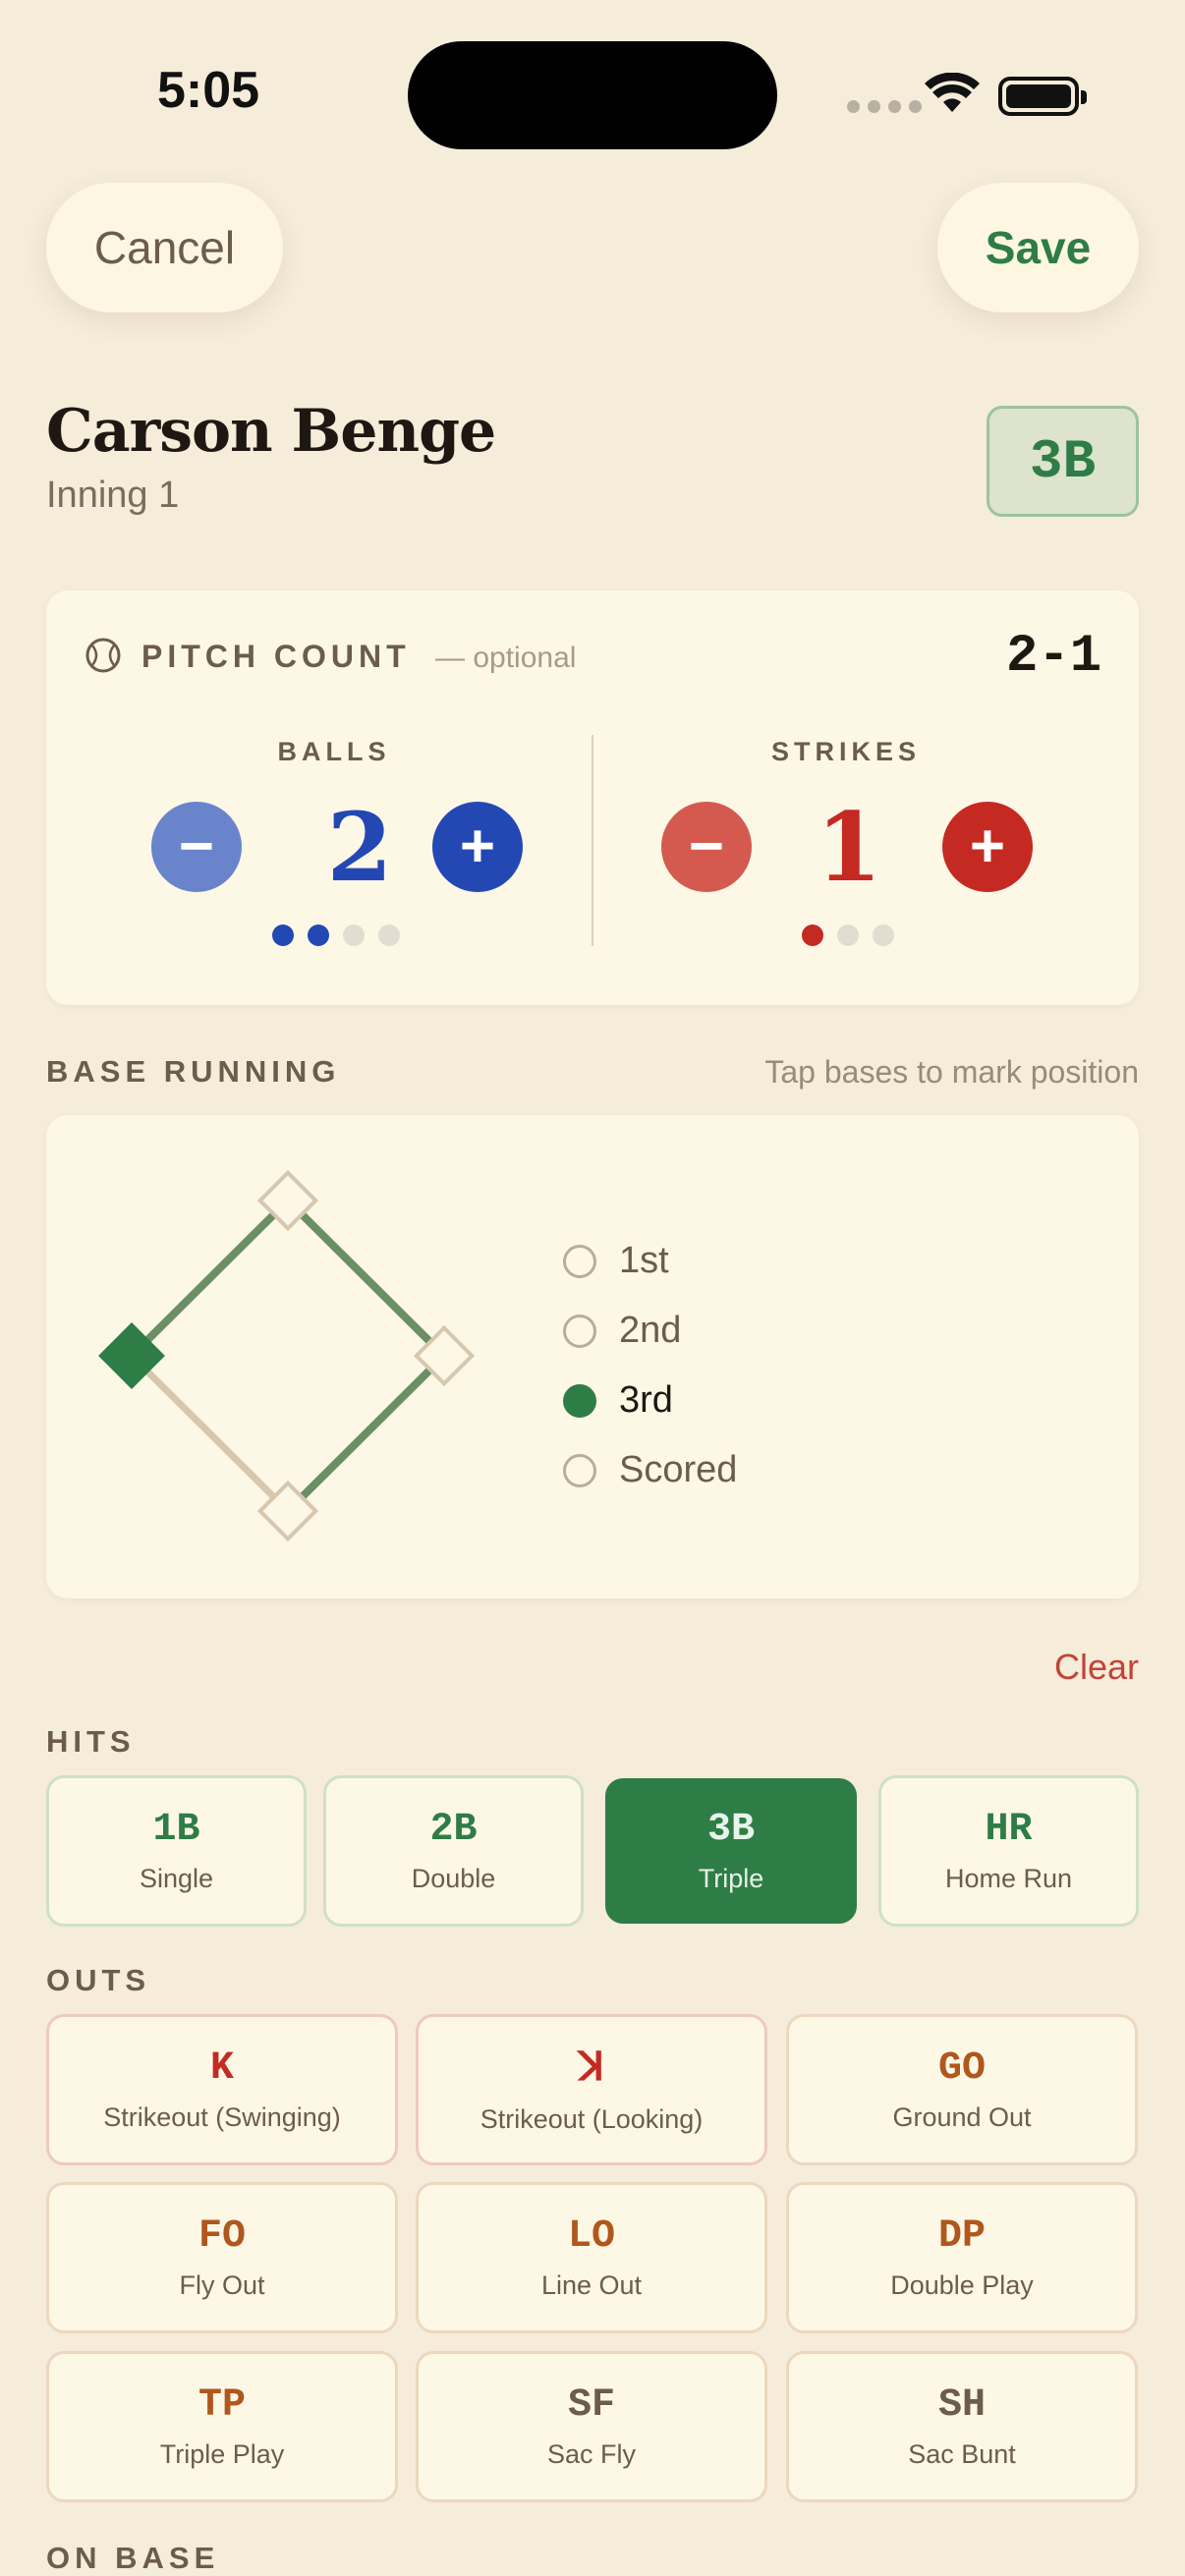 The height and width of the screenshot is (2576, 1185). I want to click on result-badge: 3B, so click(1063, 461).